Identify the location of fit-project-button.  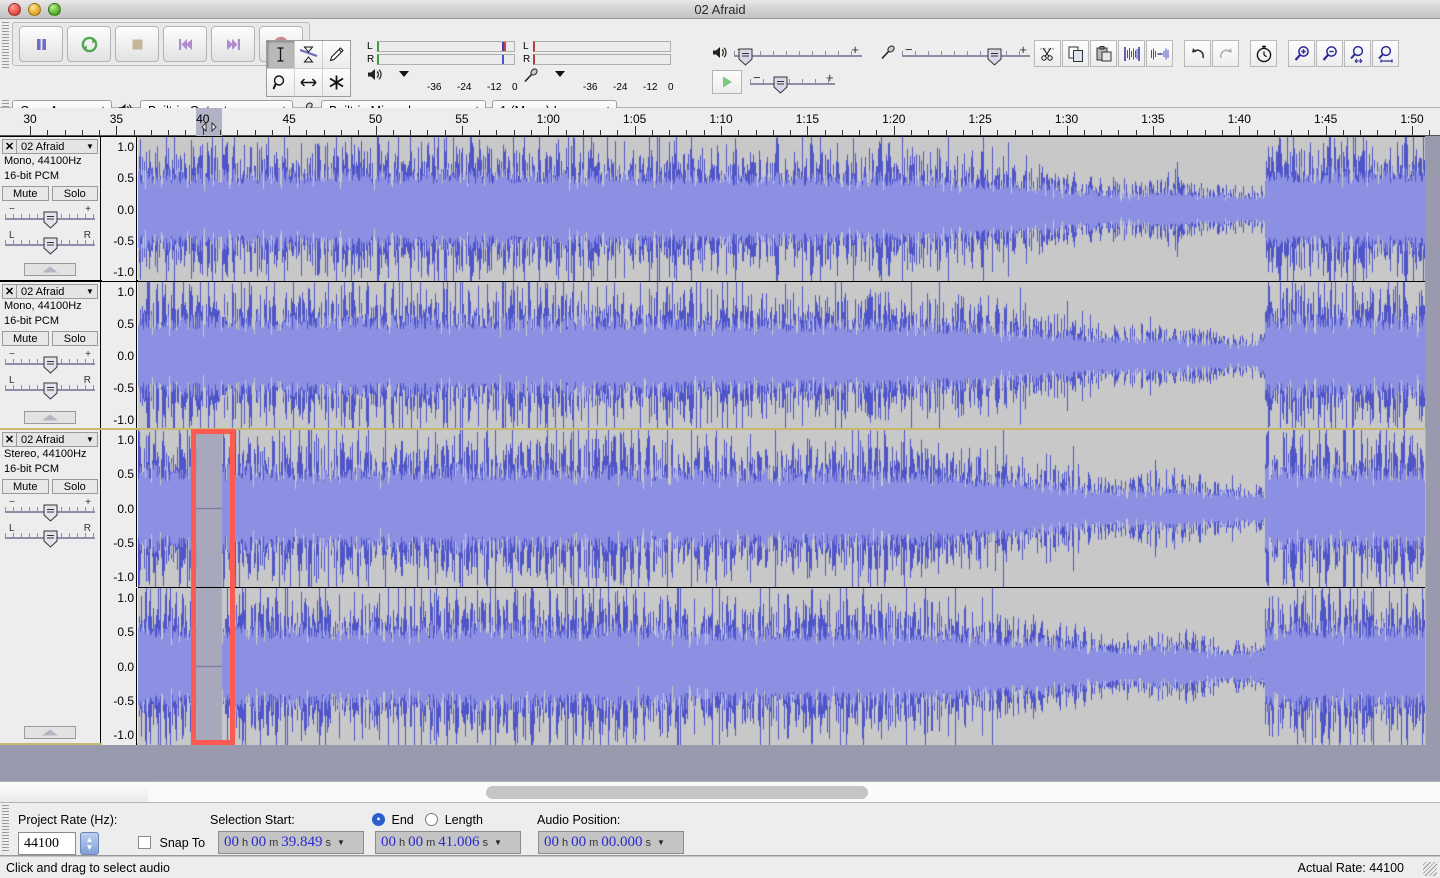
(1385, 53).